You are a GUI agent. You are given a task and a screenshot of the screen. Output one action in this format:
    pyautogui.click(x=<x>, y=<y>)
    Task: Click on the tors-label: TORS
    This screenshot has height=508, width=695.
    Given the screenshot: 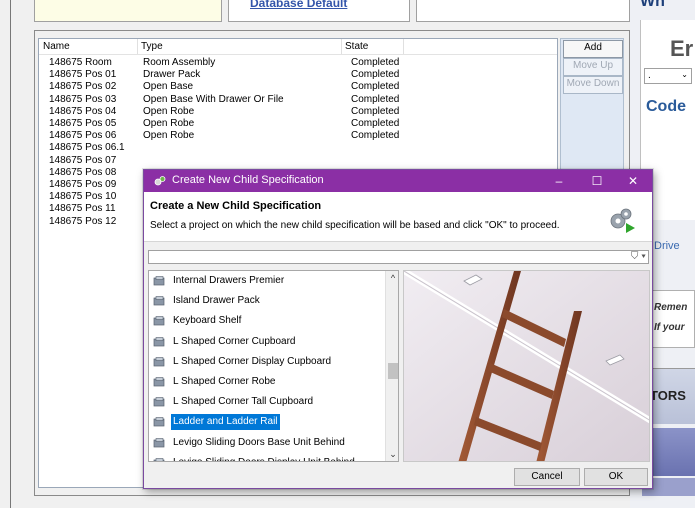 What is the action you would take?
    pyautogui.click(x=668, y=395)
    